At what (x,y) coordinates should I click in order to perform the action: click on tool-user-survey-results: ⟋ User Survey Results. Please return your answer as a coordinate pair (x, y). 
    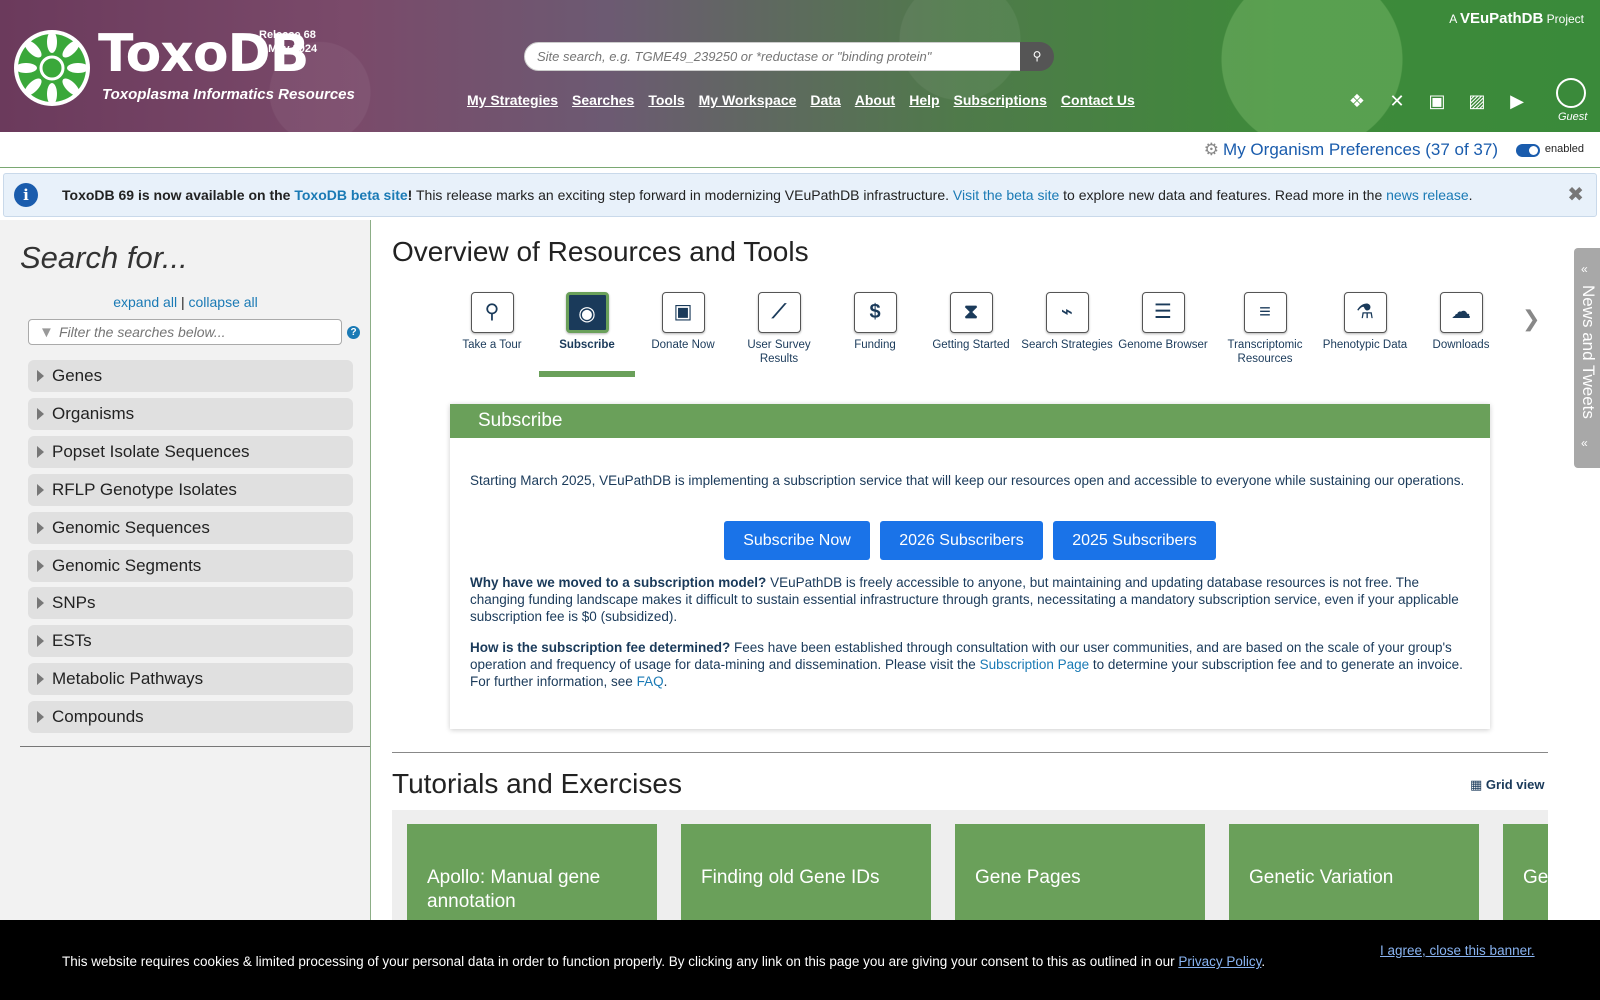
    Looking at the image, I should click on (779, 329).